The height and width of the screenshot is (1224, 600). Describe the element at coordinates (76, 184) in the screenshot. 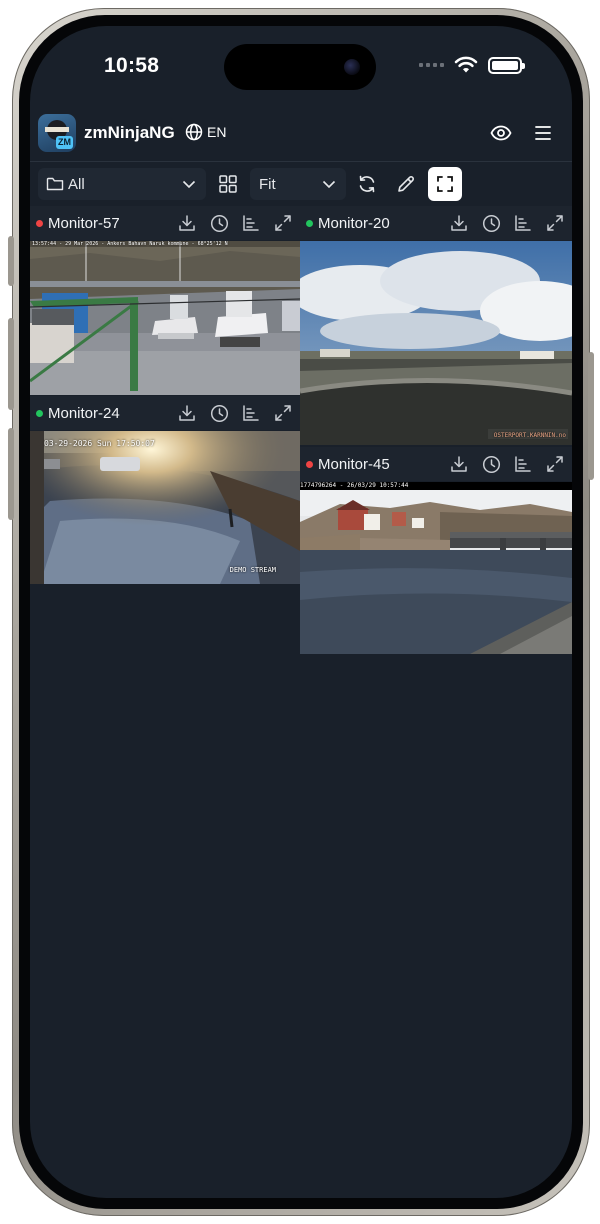

I see `group-select-value: All` at that location.